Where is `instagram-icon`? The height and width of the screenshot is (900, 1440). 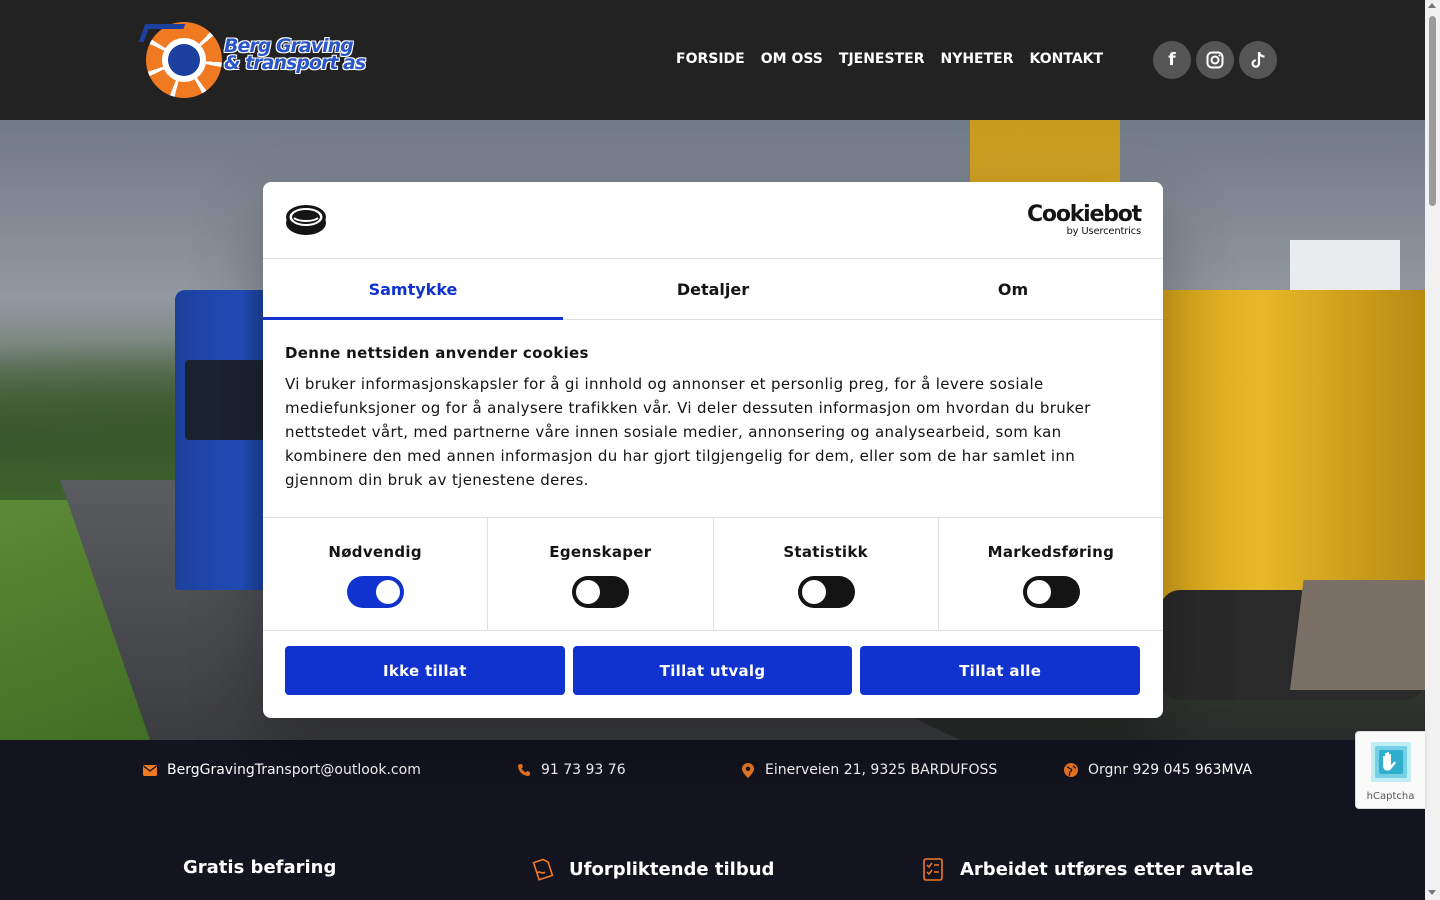 instagram-icon is located at coordinates (1215, 60).